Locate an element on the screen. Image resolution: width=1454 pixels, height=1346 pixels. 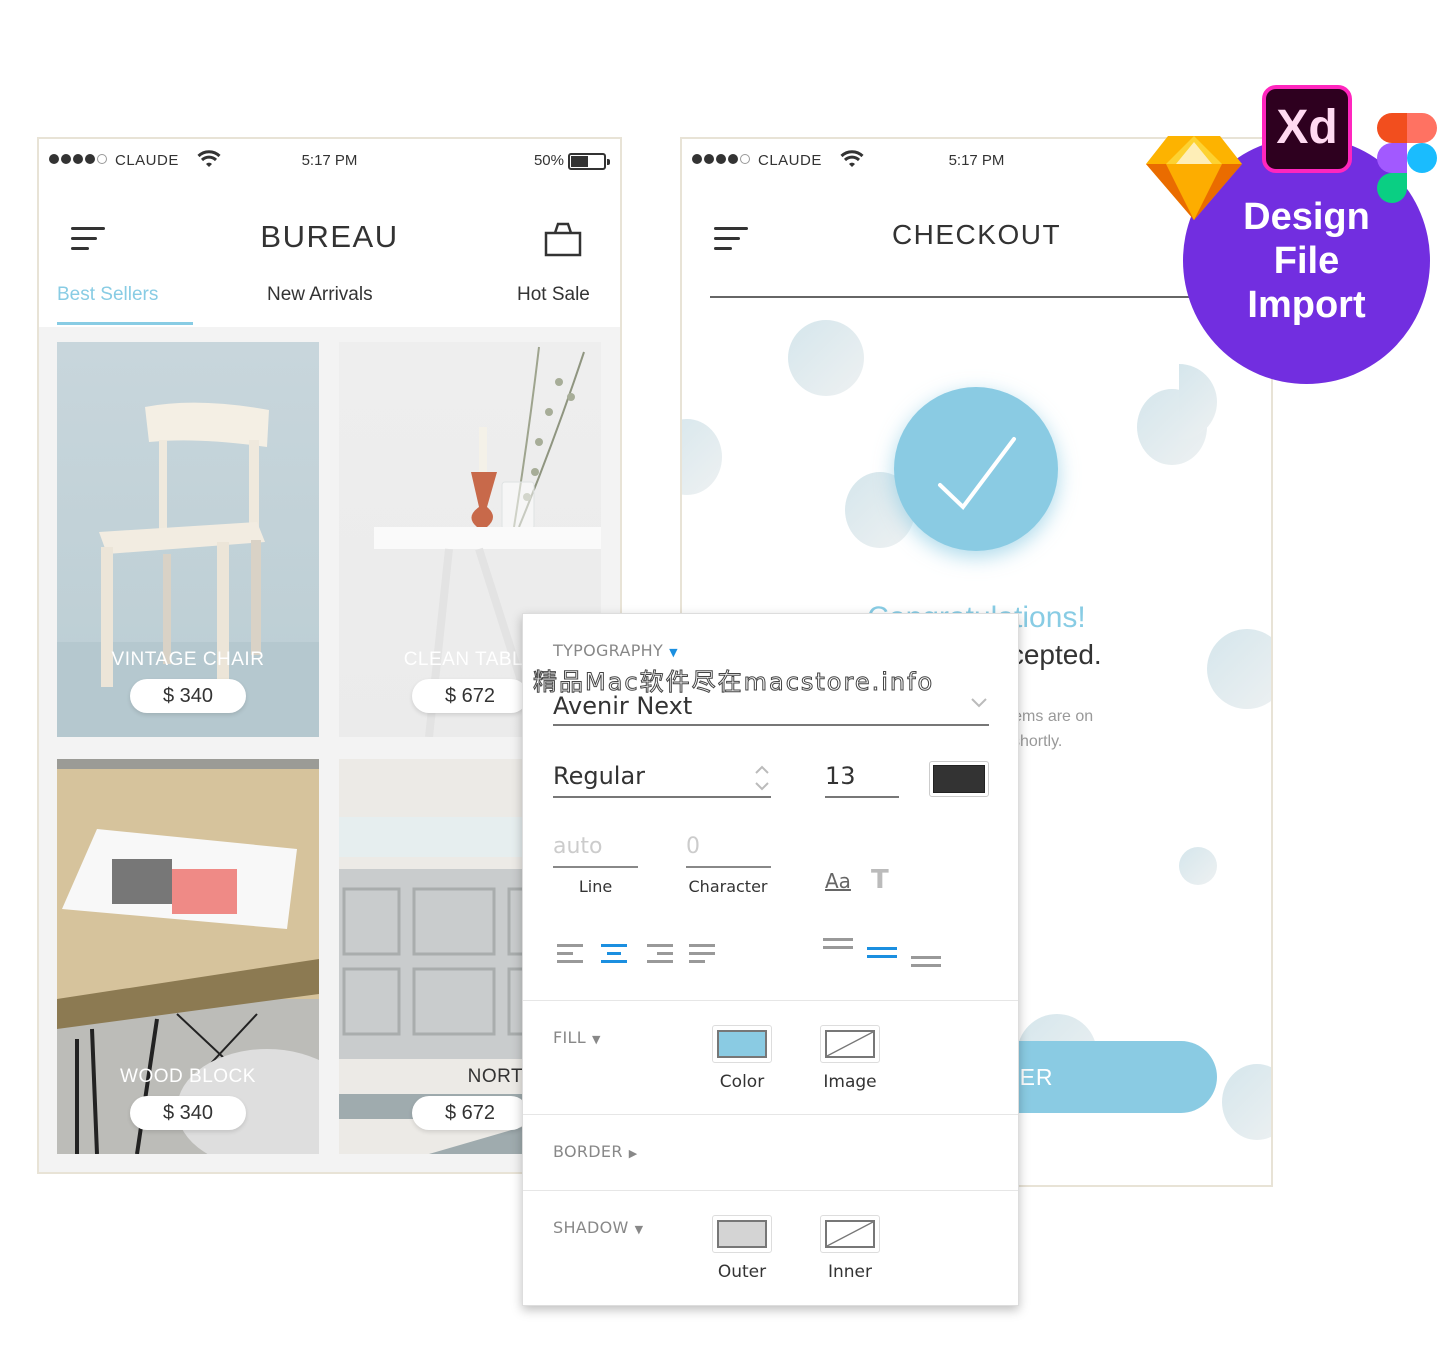
status-bar: CLAUDE 5:17 PM 50% is located at coordinates (329, 161).